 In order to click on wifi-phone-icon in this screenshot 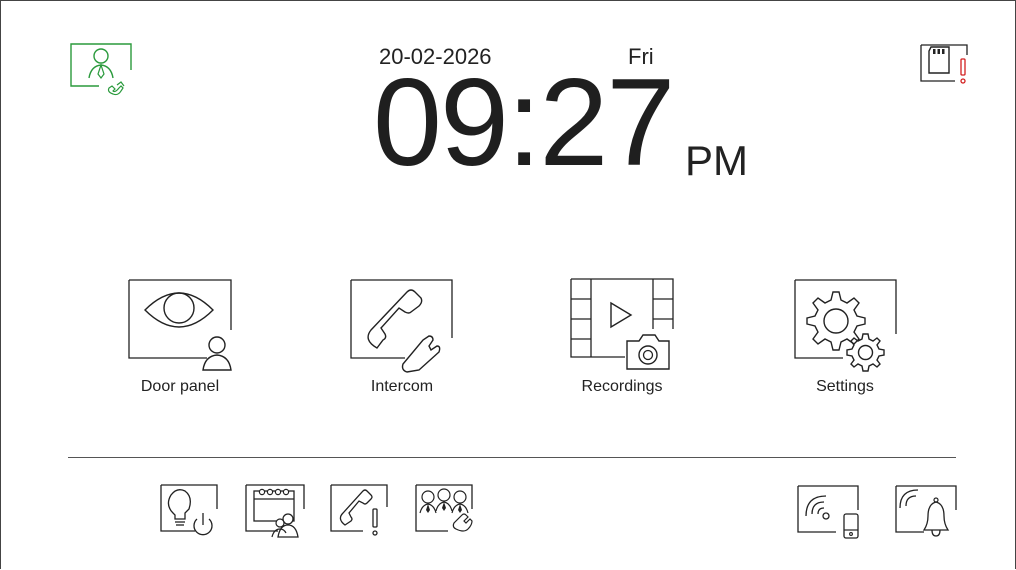, I will do `click(829, 513)`.